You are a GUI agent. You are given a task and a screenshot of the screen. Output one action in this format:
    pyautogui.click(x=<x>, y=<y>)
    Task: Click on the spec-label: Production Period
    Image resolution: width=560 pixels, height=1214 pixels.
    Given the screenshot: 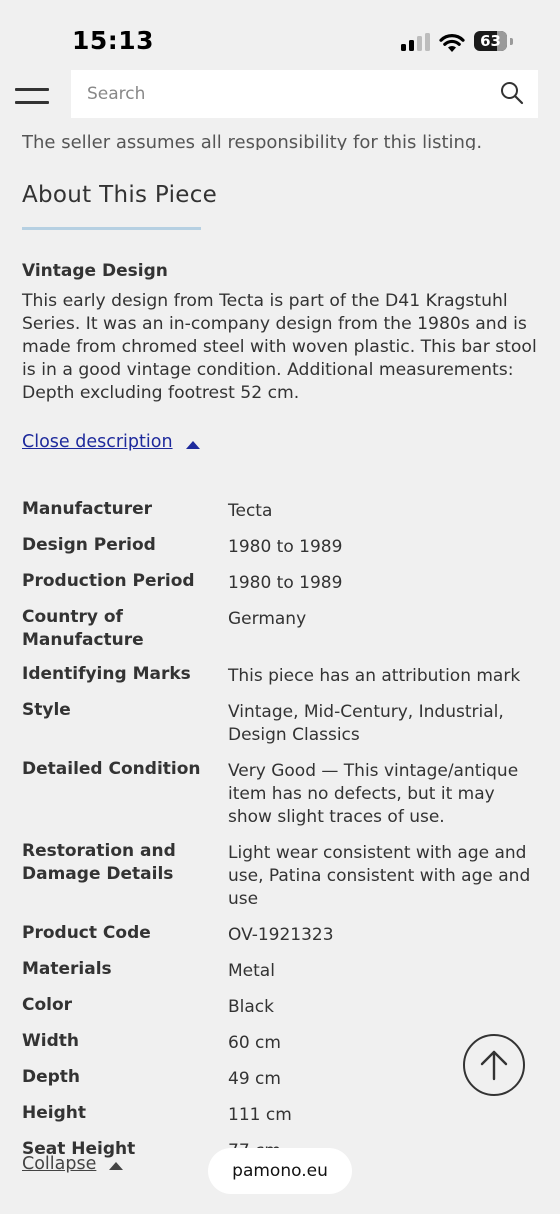 What is the action you would take?
    pyautogui.click(x=108, y=581)
    